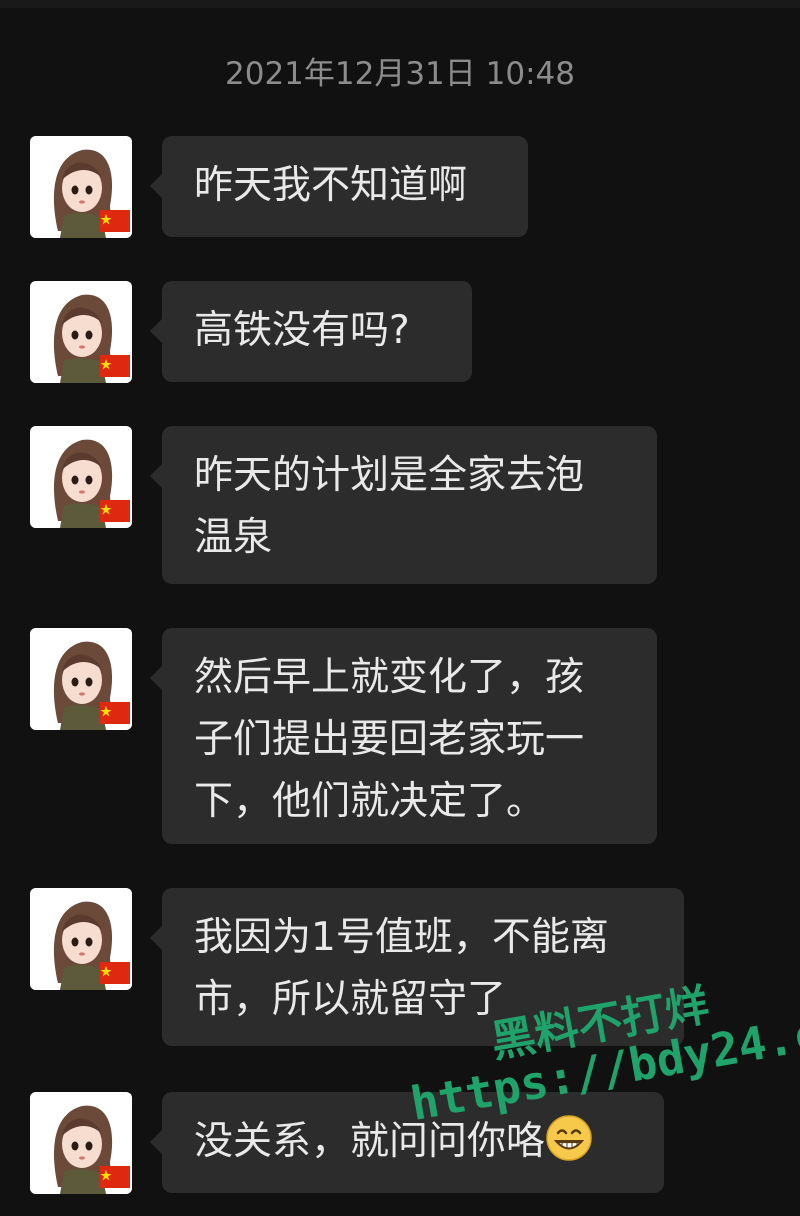 The width and height of the screenshot is (800, 1216). I want to click on message-bubble: 昨天我不知道啊, so click(339, 186).